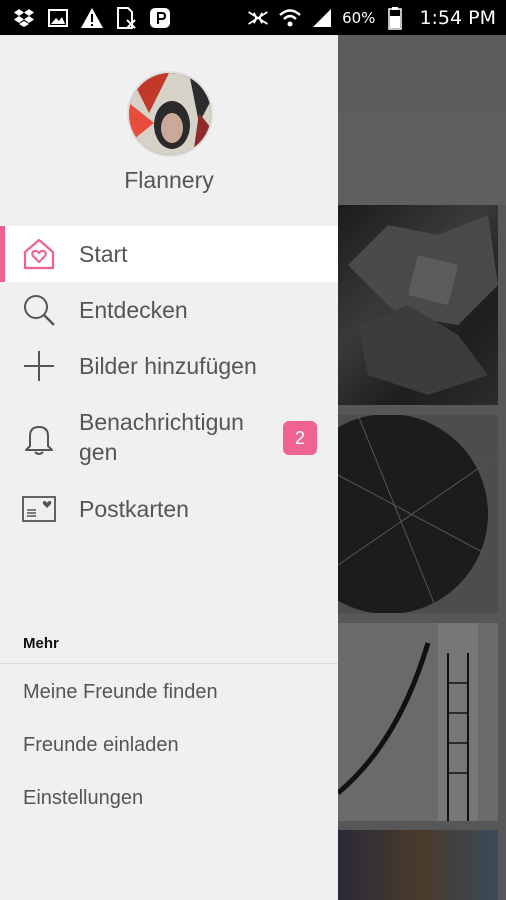  I want to click on nav-item-label: Benachrichtigun gen, so click(161, 437).